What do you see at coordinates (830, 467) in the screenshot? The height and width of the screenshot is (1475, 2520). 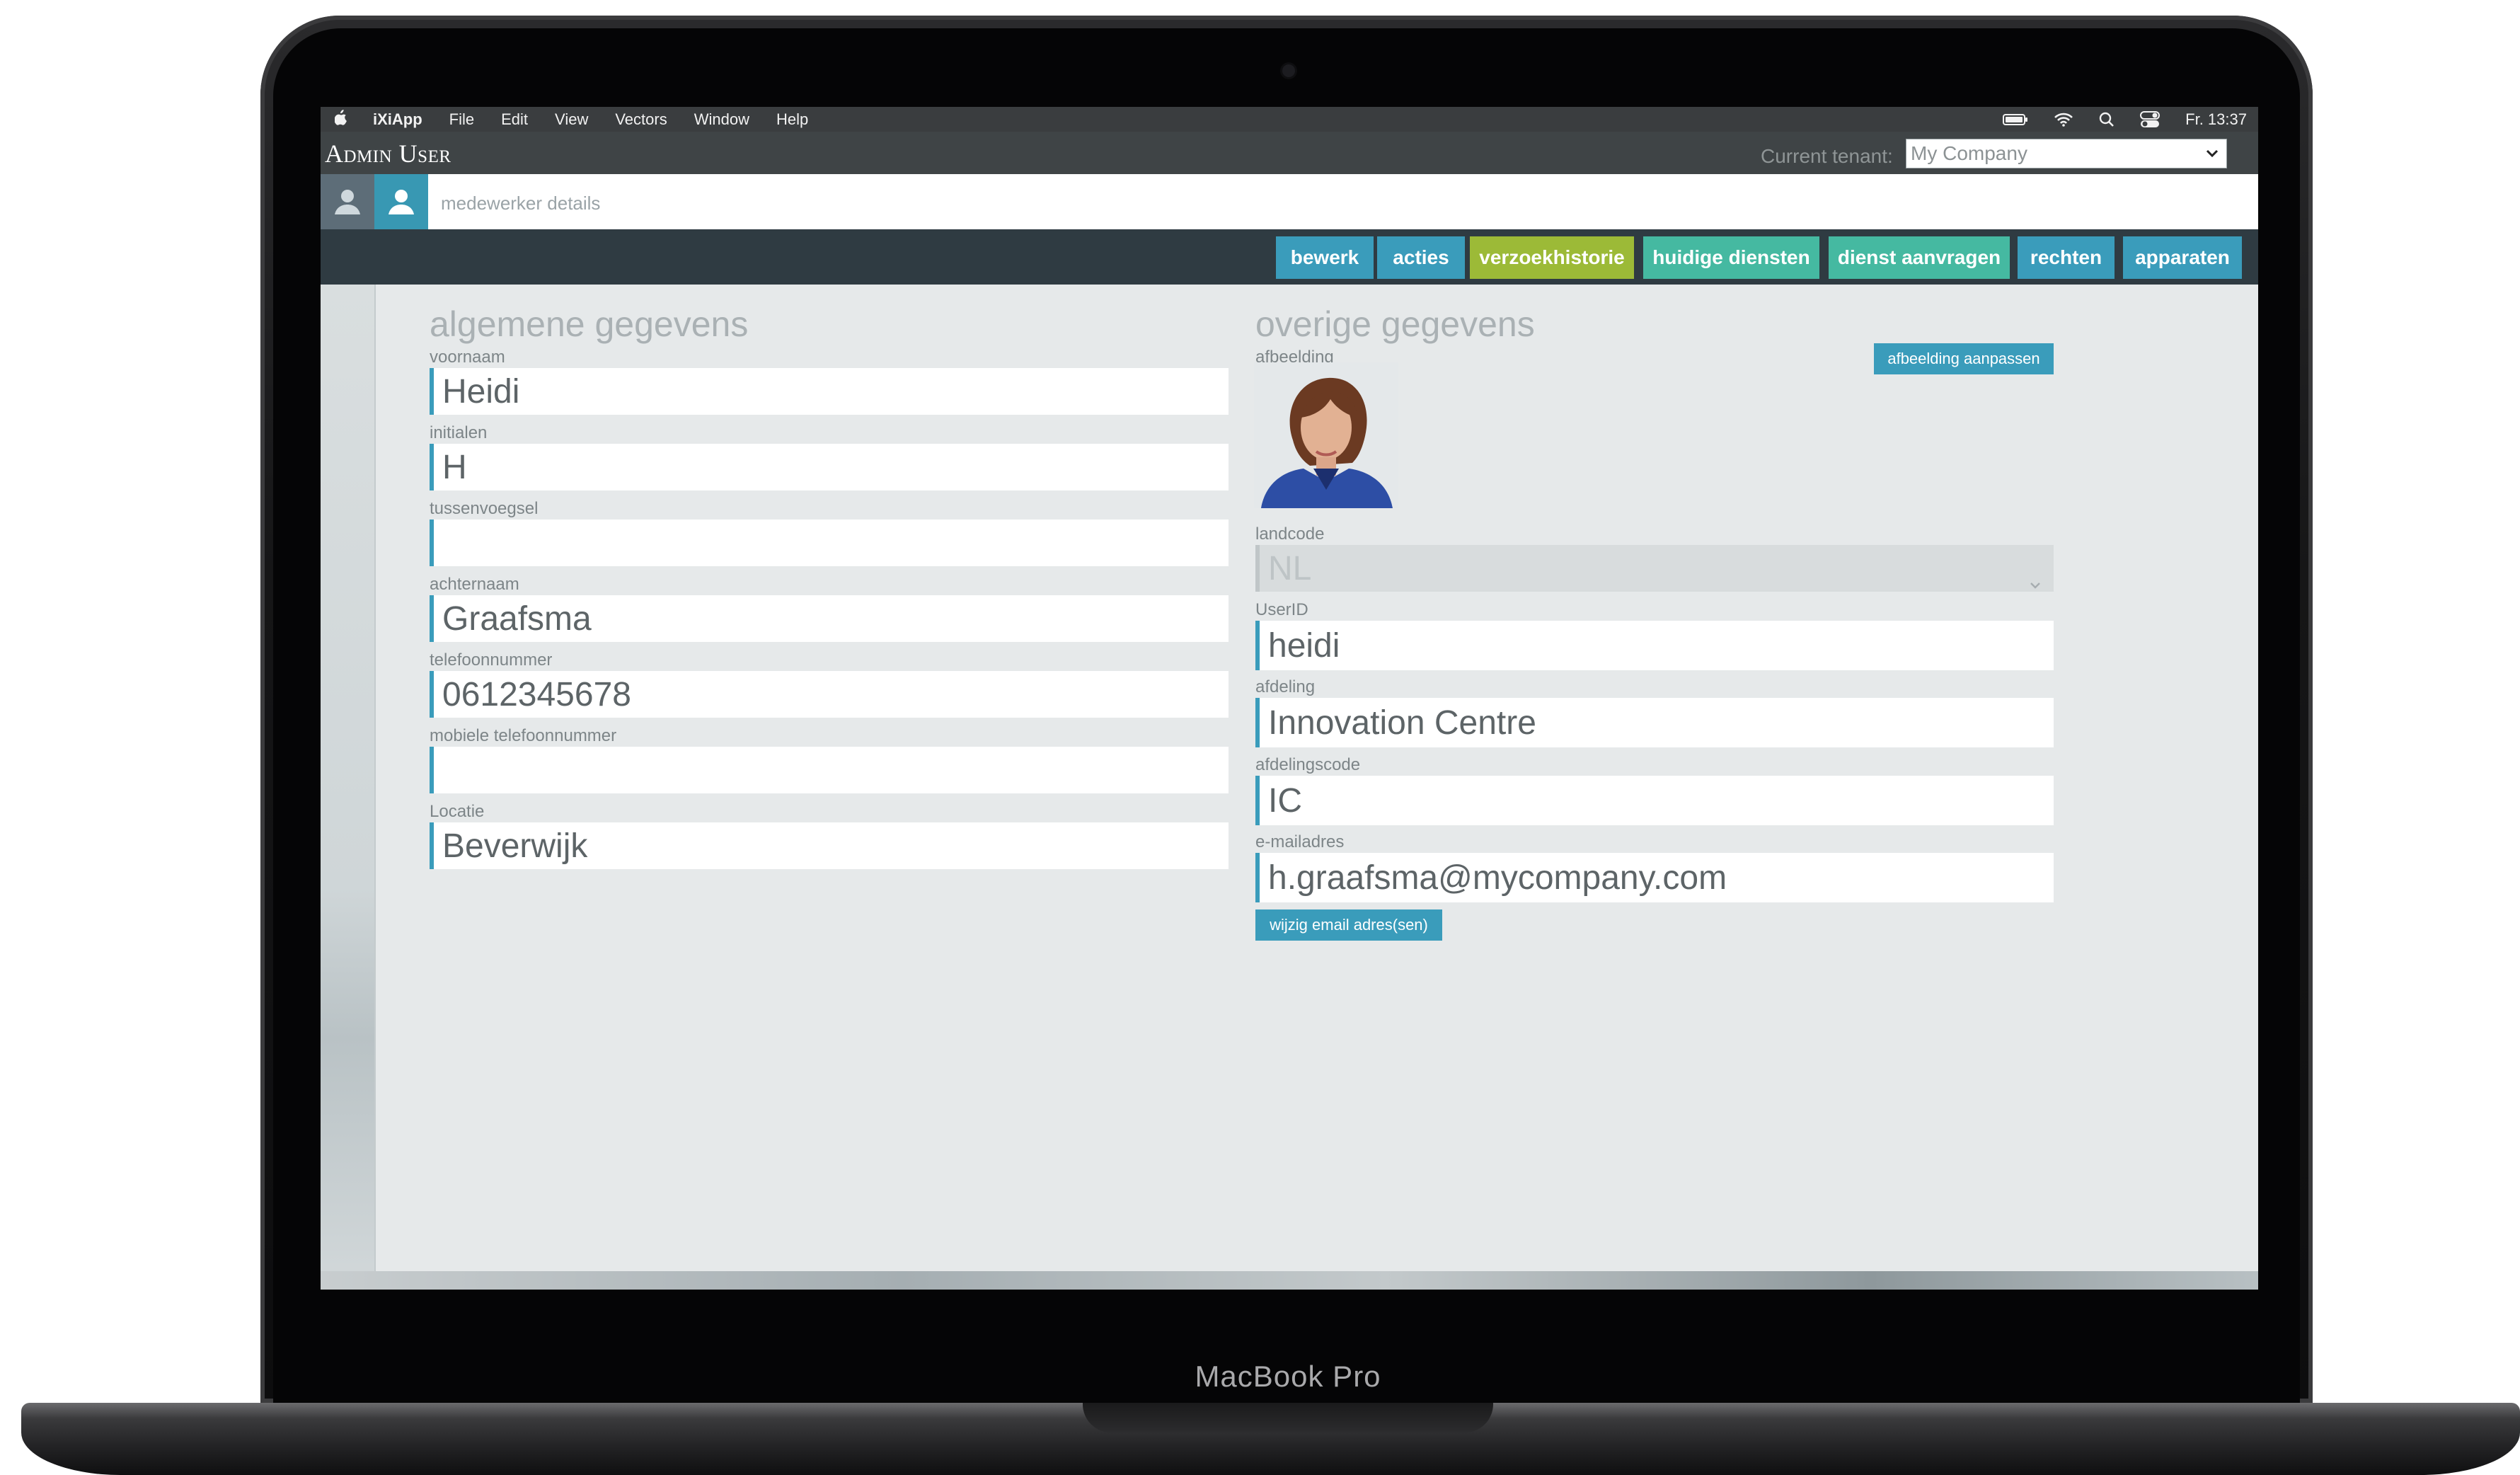 I see `initialen-input: H` at bounding box center [830, 467].